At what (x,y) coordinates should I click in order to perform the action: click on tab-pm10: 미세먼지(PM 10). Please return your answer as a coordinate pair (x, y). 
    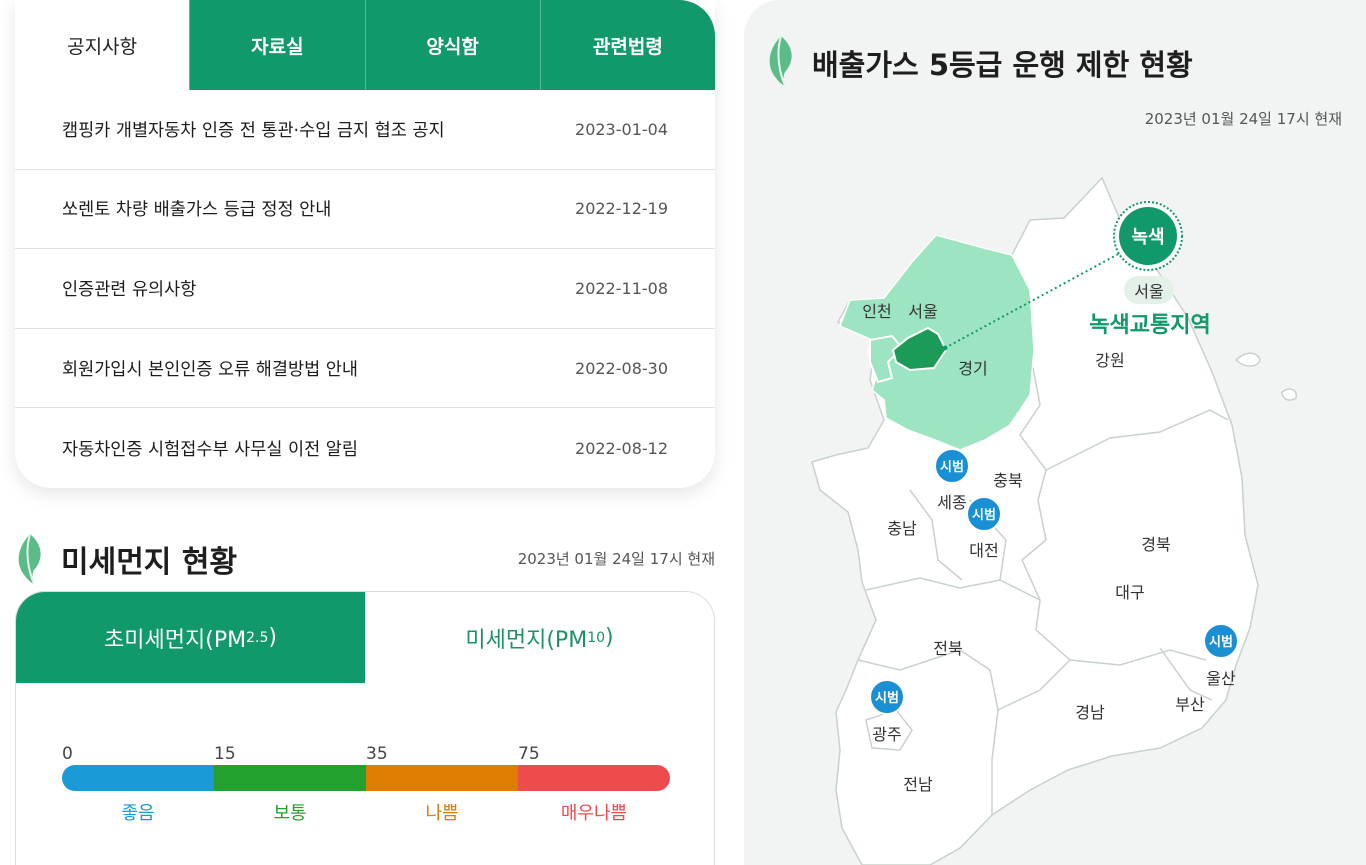
    Looking at the image, I should click on (539, 637).